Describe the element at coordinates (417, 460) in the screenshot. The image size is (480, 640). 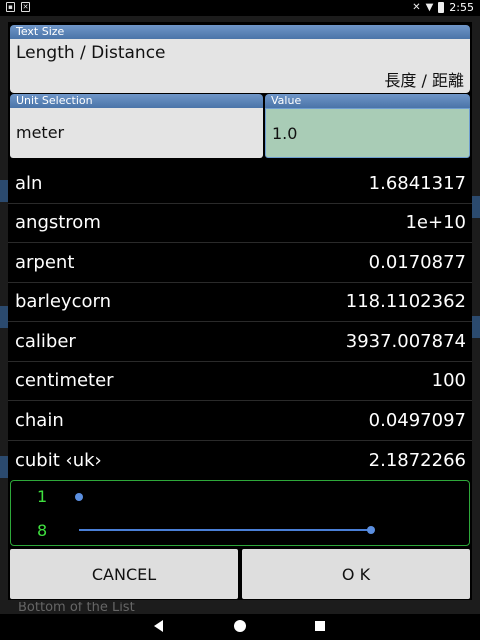
I see `result-value: 2.1872266` at that location.